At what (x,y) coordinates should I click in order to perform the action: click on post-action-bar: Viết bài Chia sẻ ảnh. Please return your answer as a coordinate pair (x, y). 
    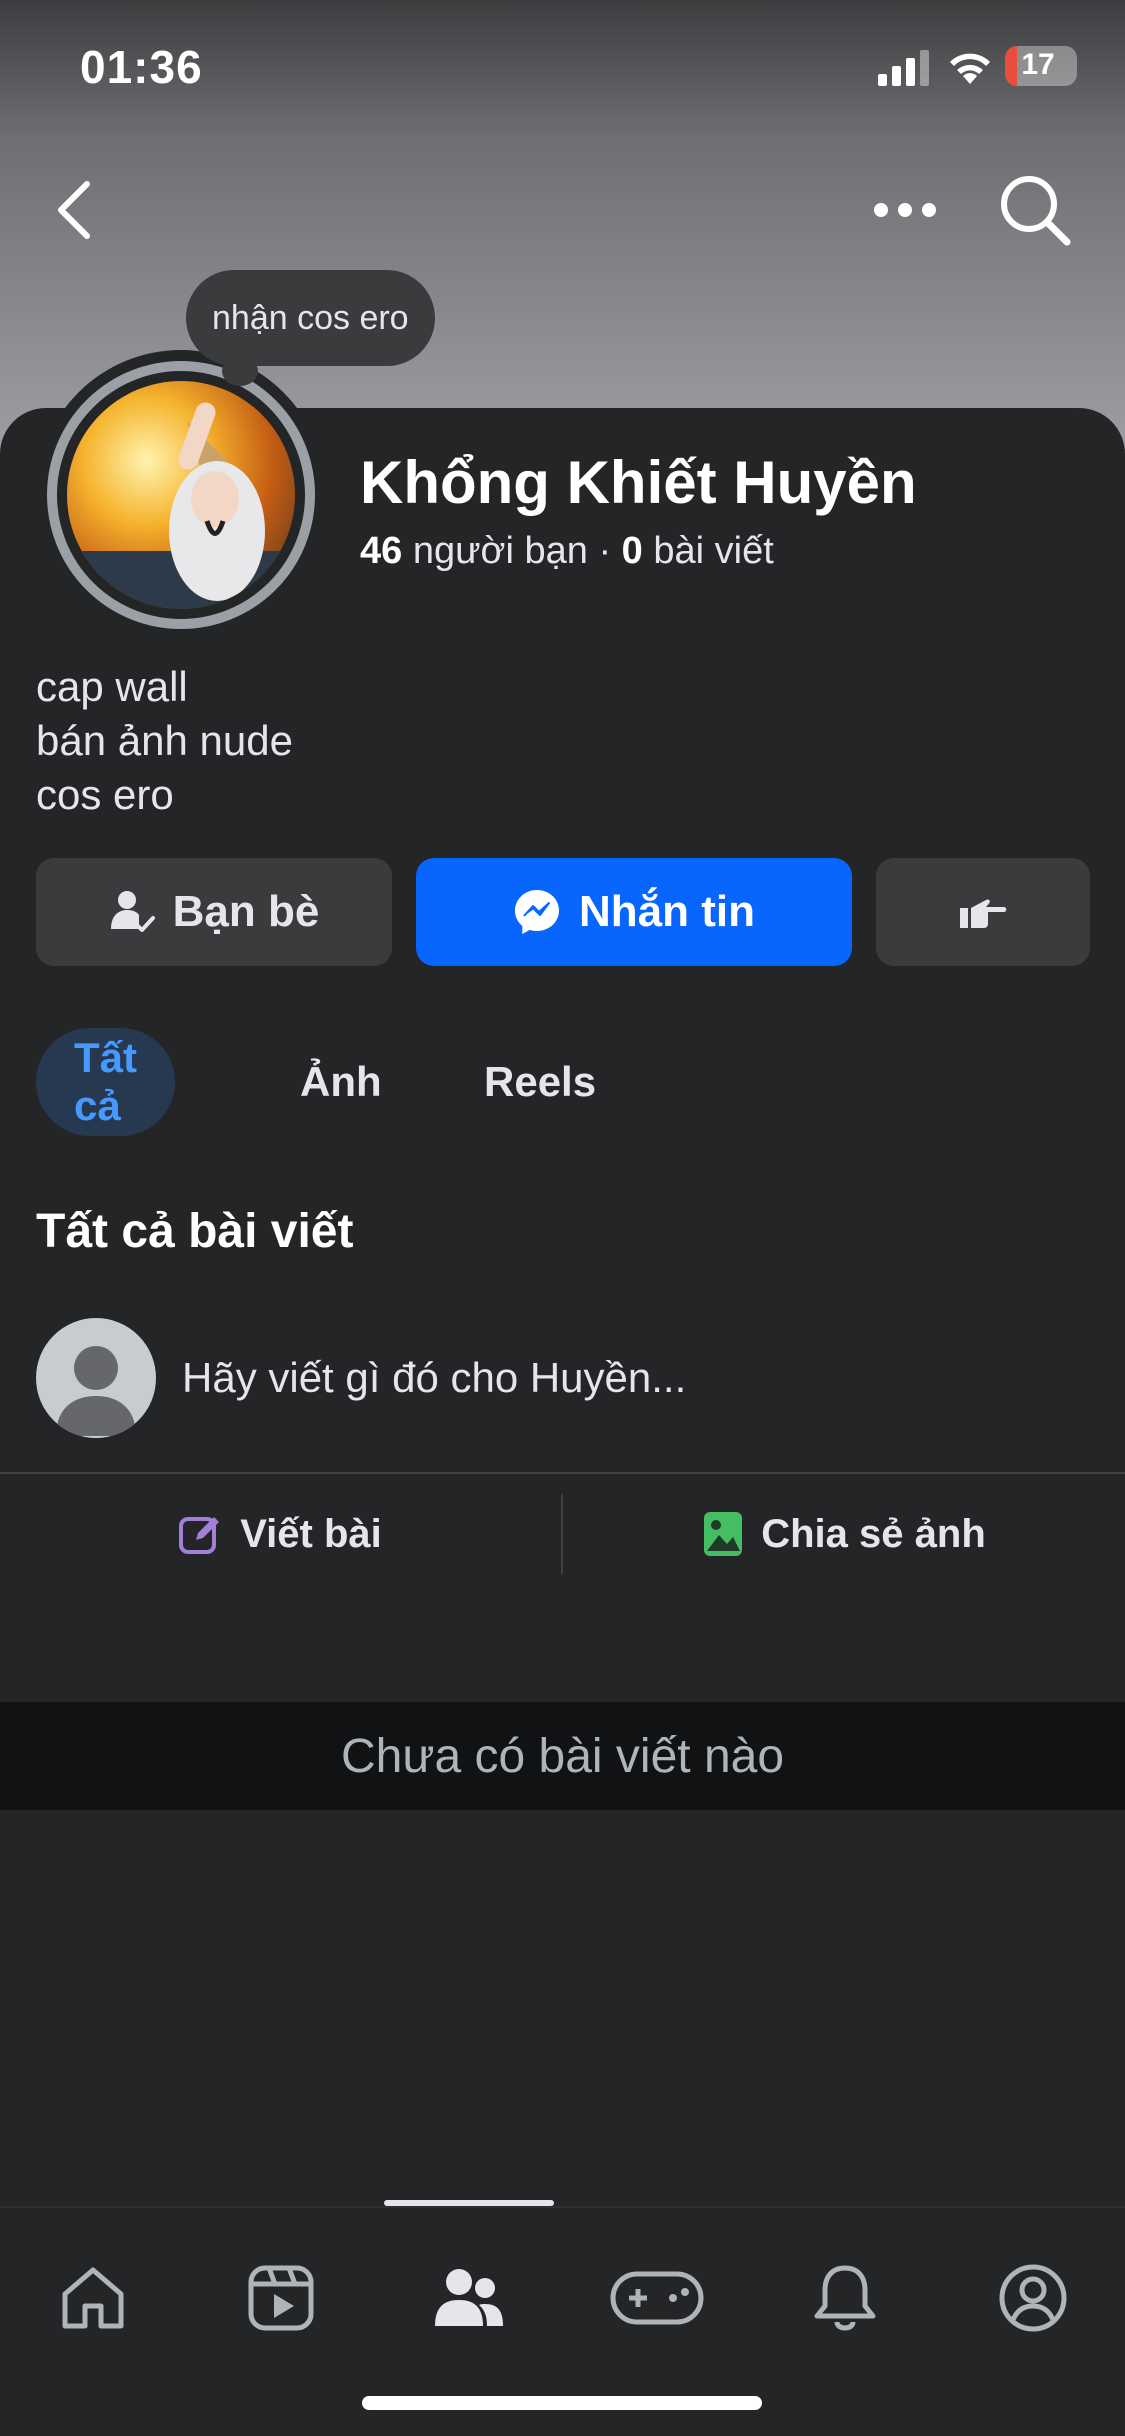
    Looking at the image, I should click on (562, 1534).